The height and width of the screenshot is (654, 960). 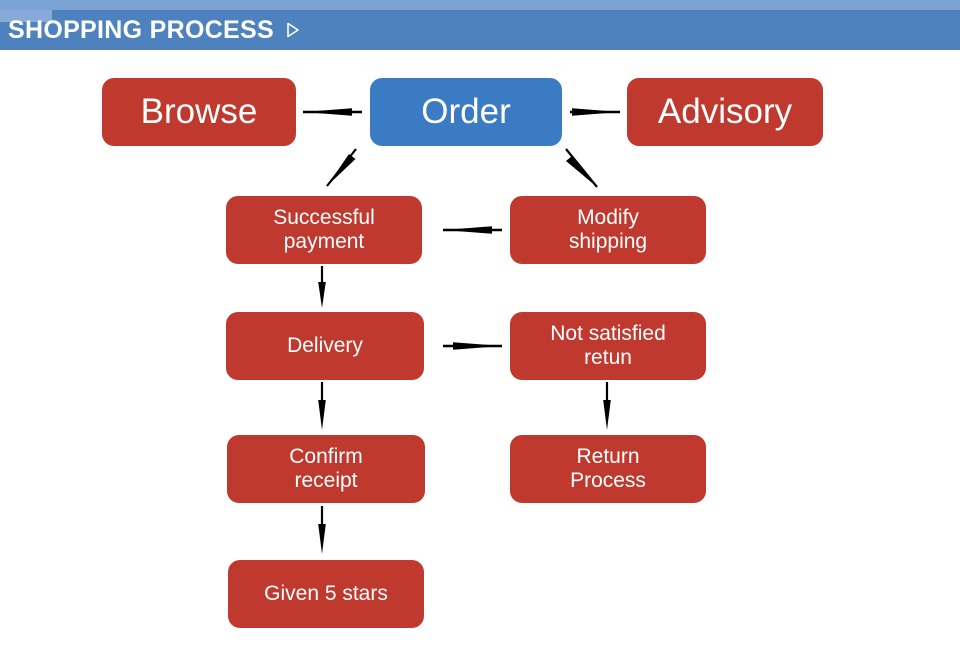 What do you see at coordinates (472, 346) in the screenshot?
I see `edge-delivery-to-not-satisfied` at bounding box center [472, 346].